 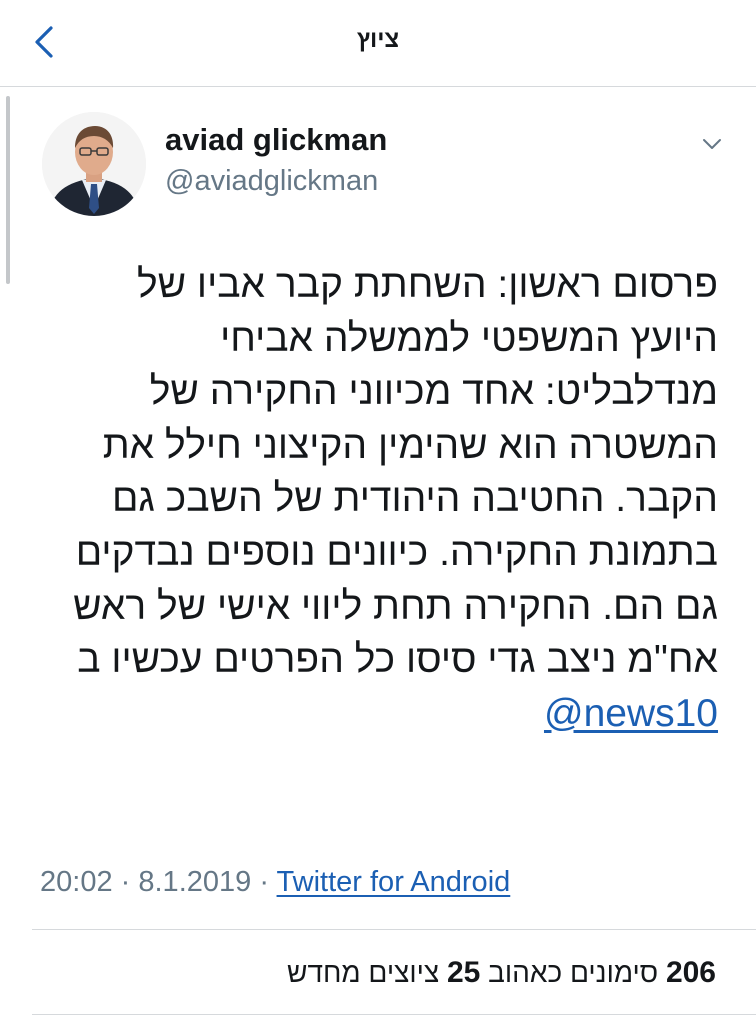 I want to click on likes-stat: 206 סימונים כאהוב, so click(x=598, y=972).